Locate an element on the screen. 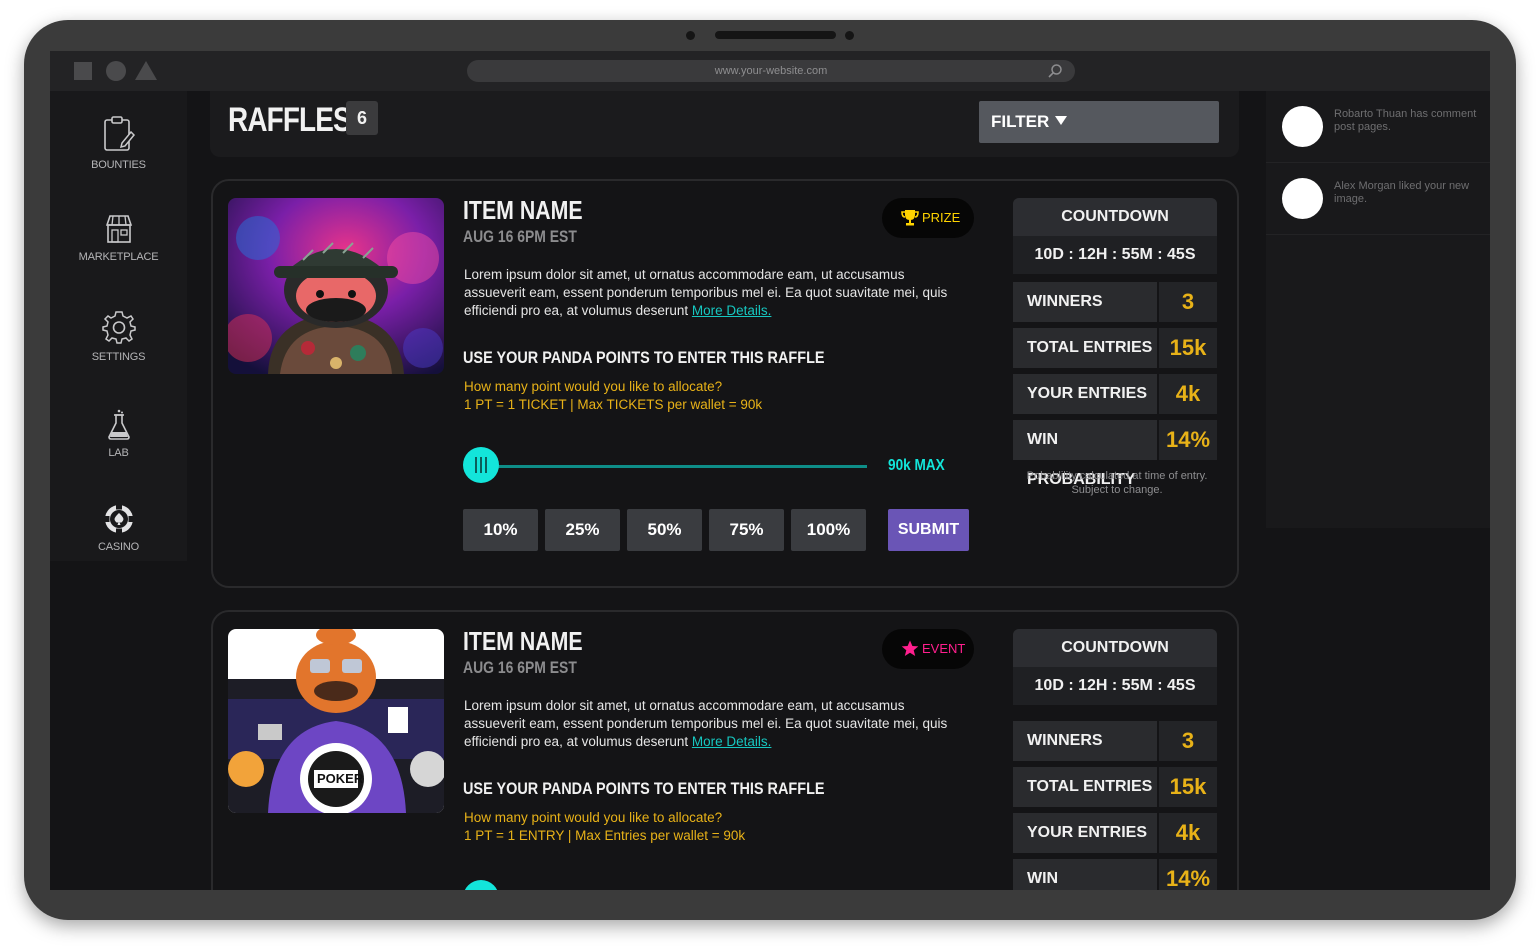  panda-bucket-hat-image is located at coordinates (336, 286).